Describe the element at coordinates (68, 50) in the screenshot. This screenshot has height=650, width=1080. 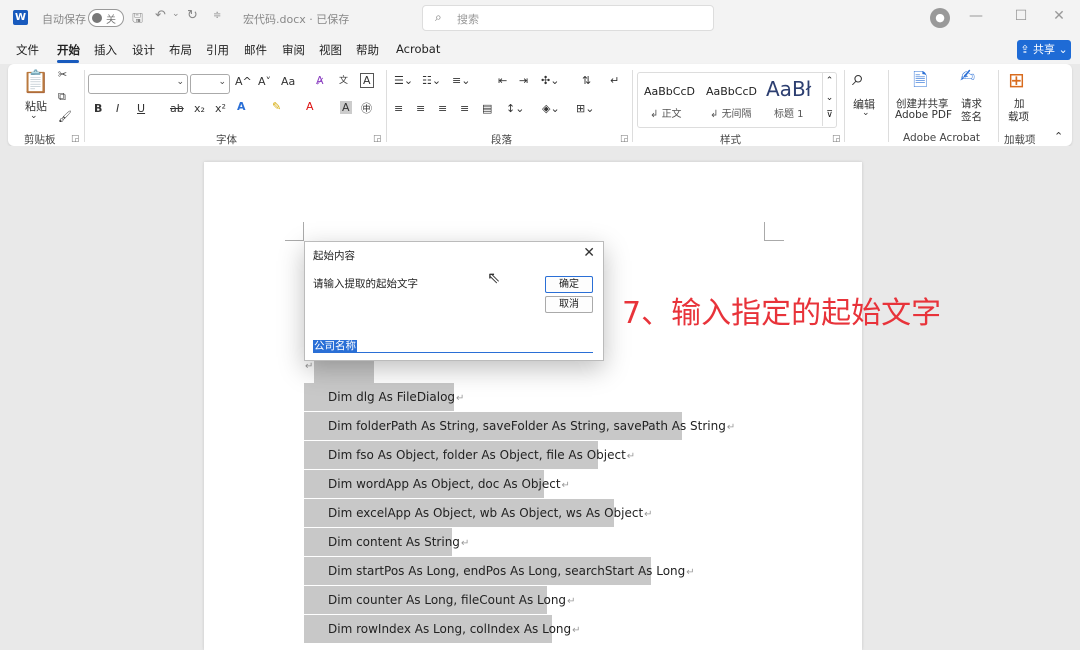
I see `tab-home: 开始` at that location.